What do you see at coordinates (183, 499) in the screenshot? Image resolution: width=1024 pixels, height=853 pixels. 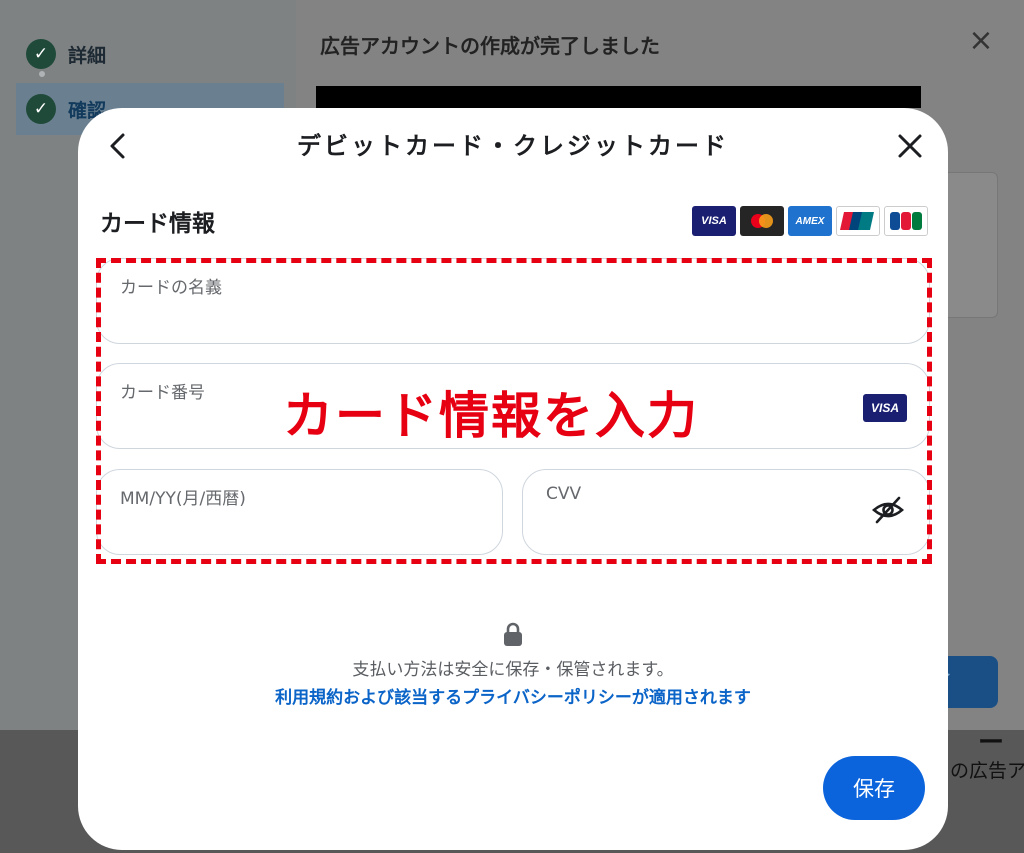 I see `expiry-label: MM/YY(月/西暦)` at bounding box center [183, 499].